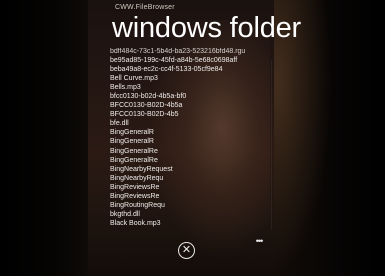 The height and width of the screenshot is (276, 385). Describe the element at coordinates (190, 51) in the screenshot. I see `file-item: bdff484c-73c1-5b4d-ba23-523216bfd48.rgu` at that location.